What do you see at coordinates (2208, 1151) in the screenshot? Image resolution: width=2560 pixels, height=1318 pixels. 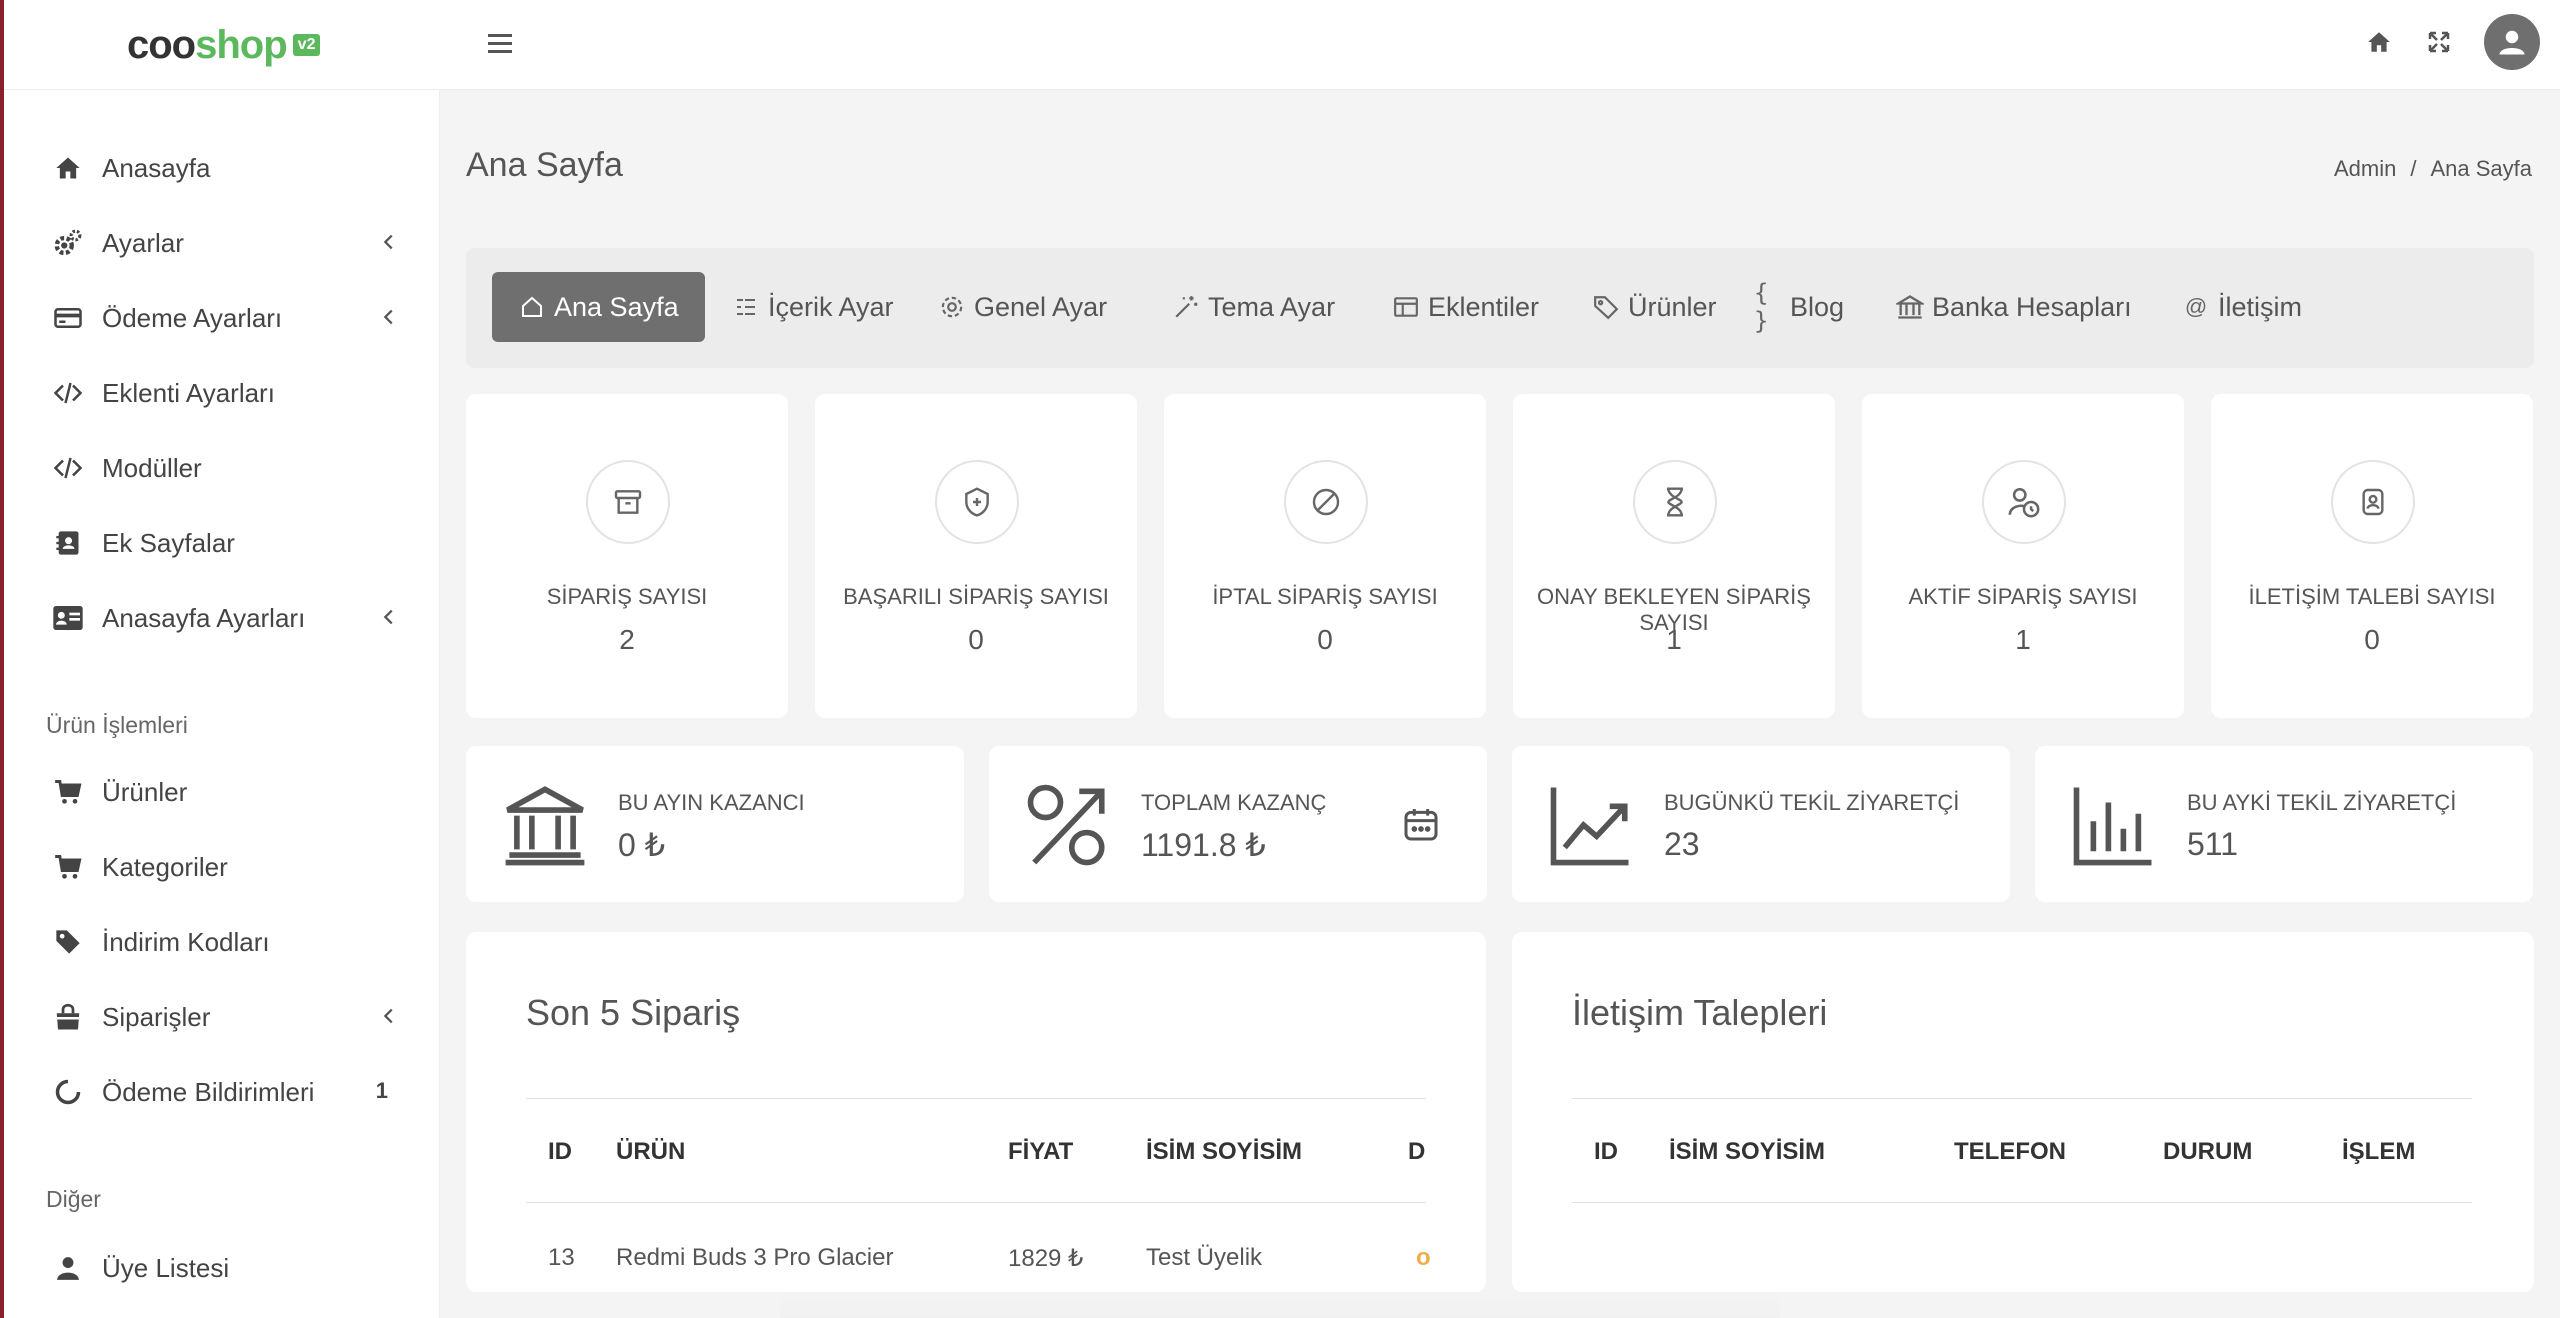 I see `column-header-status: DURUM` at bounding box center [2208, 1151].